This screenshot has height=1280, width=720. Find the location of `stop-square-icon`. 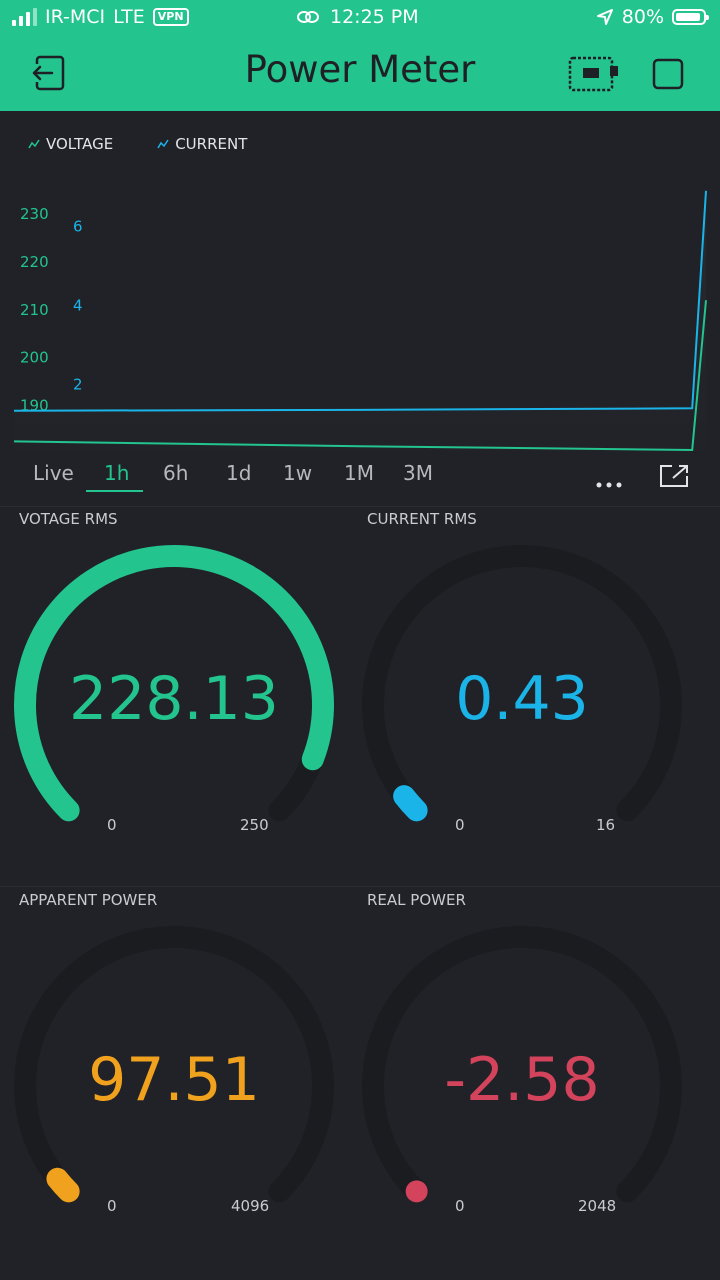

stop-square-icon is located at coordinates (668, 74).